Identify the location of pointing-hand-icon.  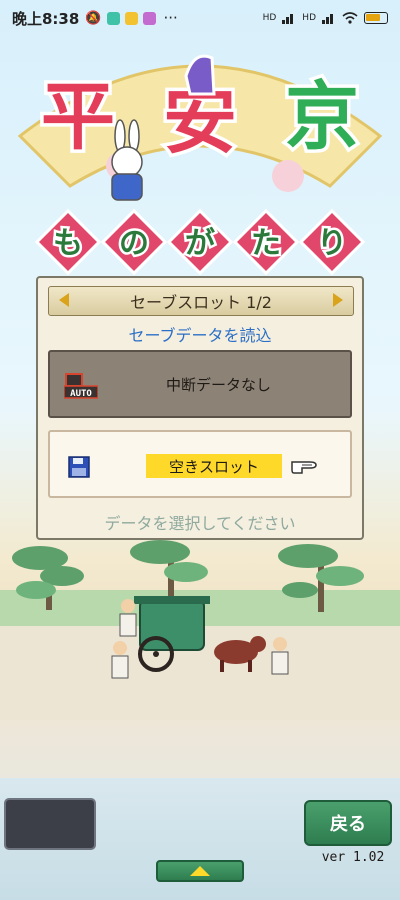
(304, 467).